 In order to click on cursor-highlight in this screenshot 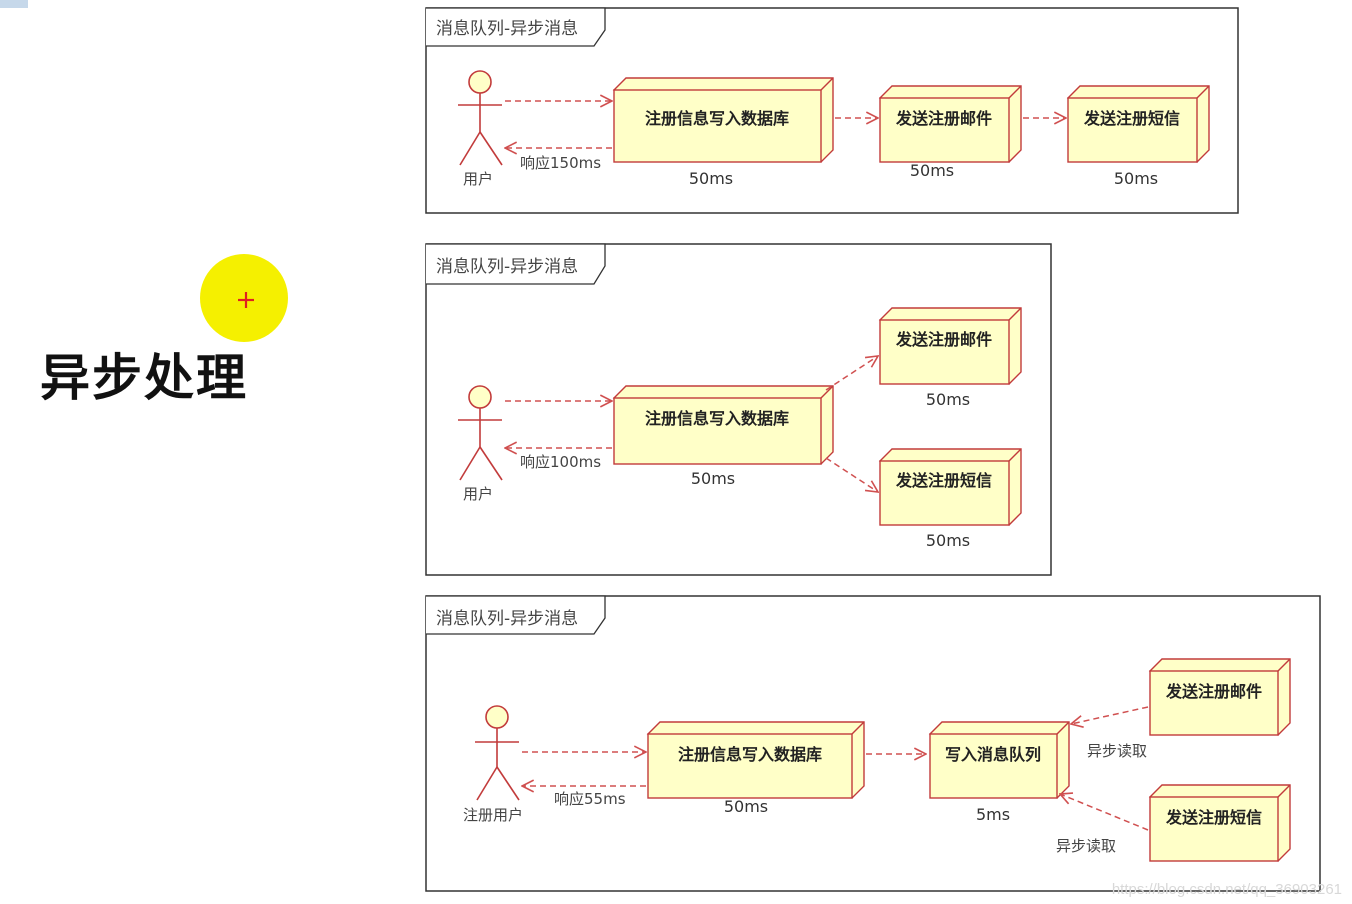, I will do `click(244, 298)`.